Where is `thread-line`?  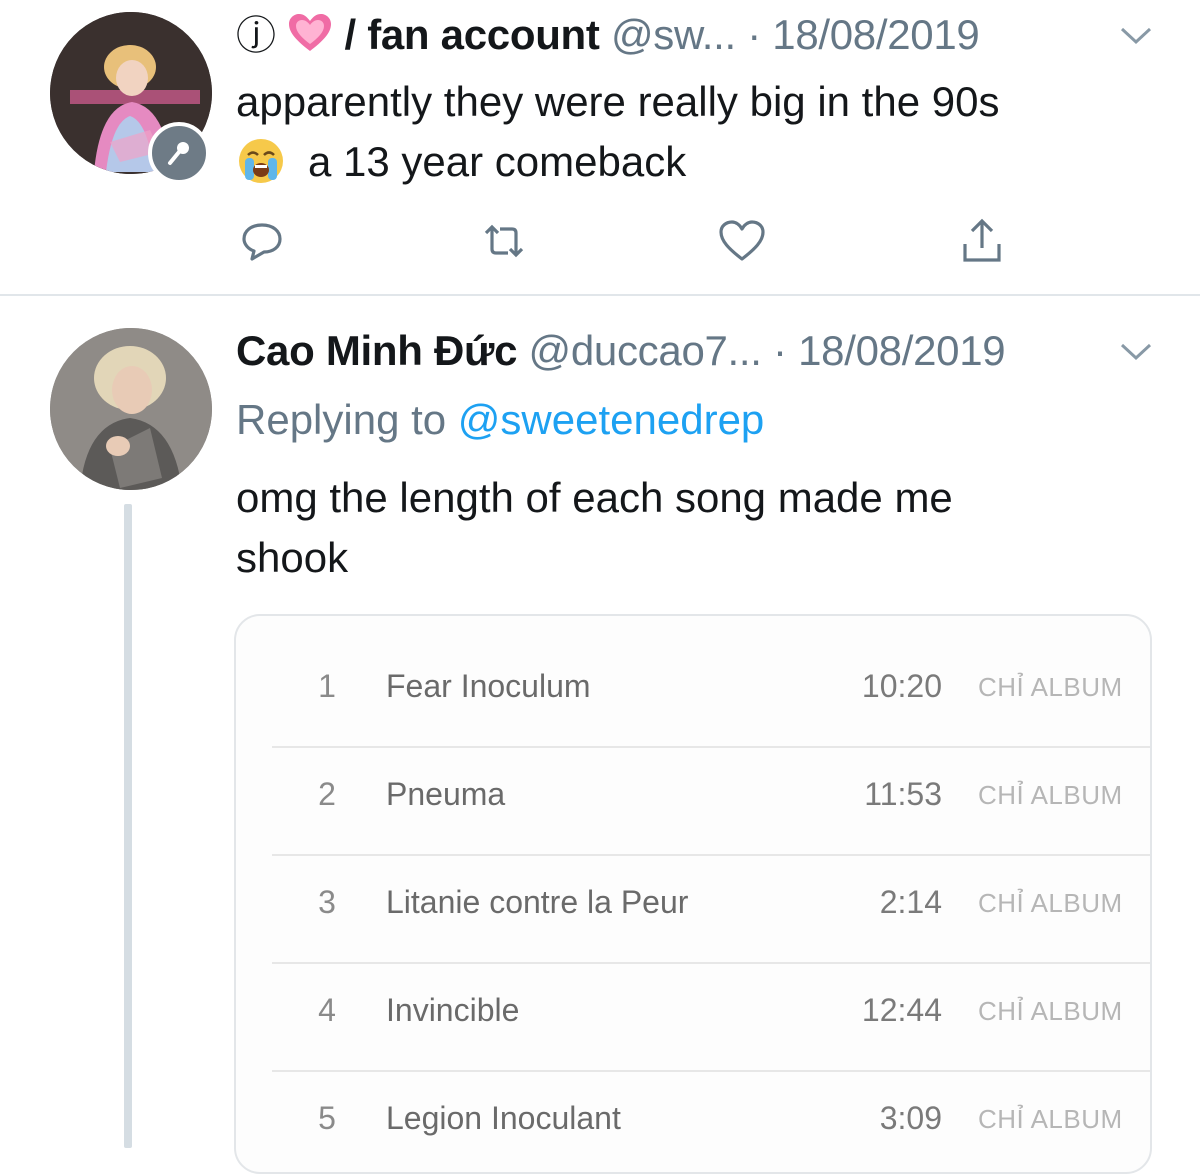 thread-line is located at coordinates (128, 826).